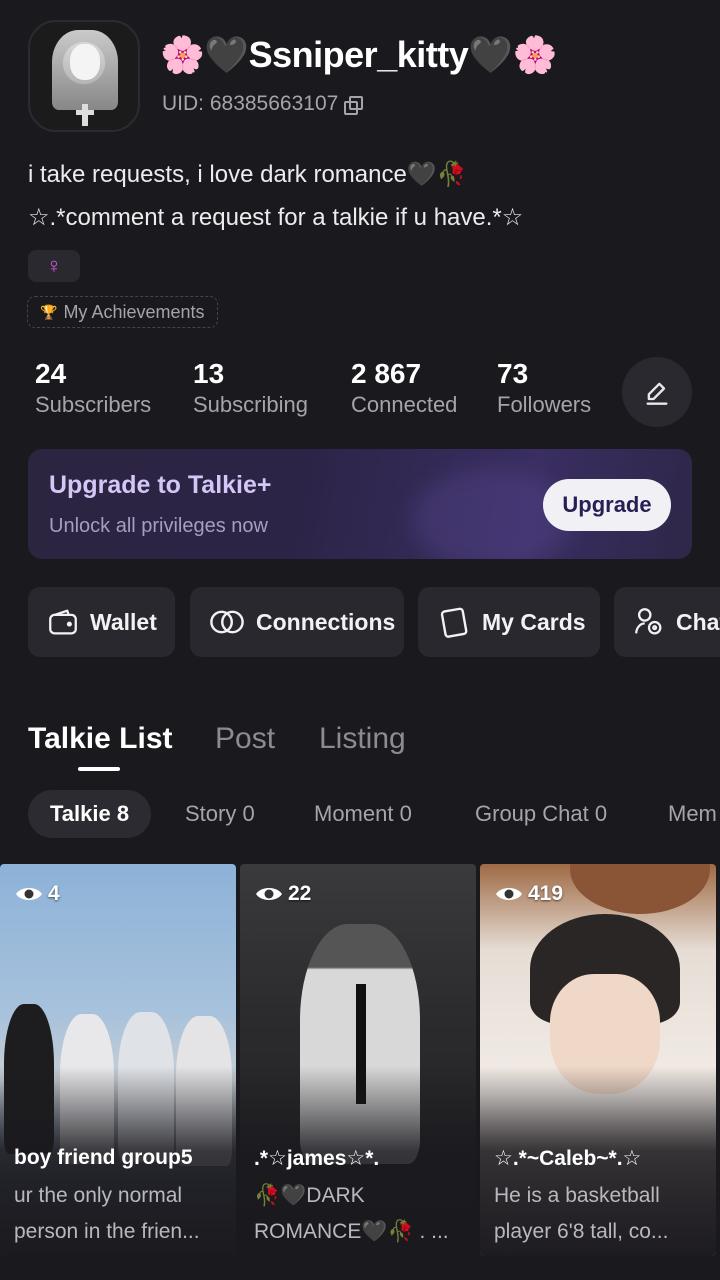 The image size is (720, 1280). I want to click on wallet-icon, so click(63, 622).